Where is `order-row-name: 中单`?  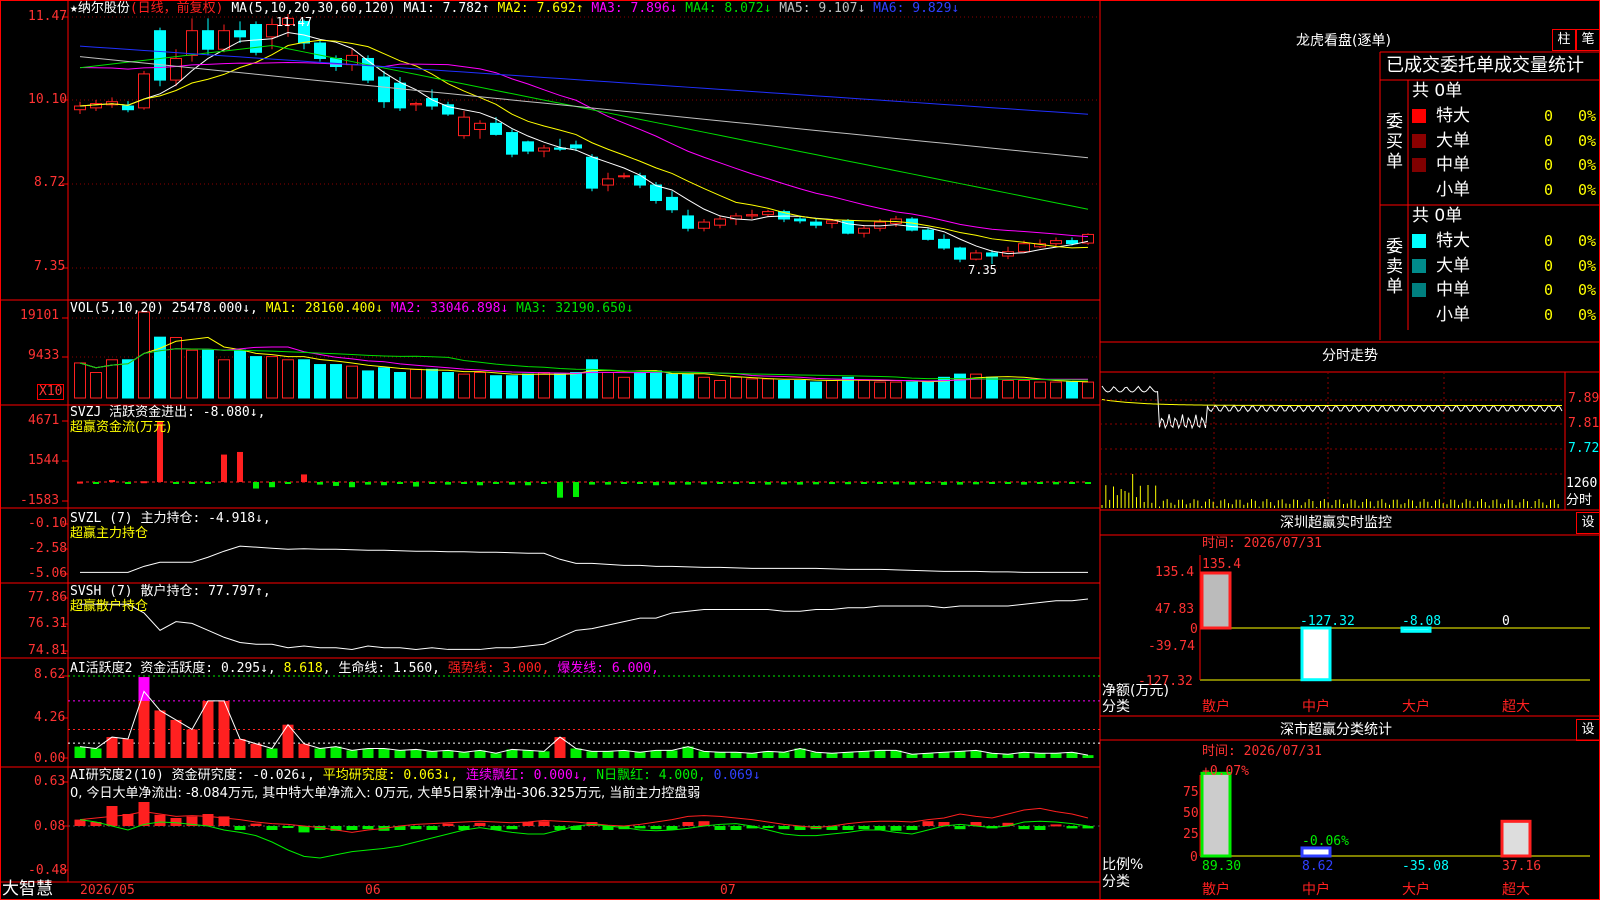 order-row-name: 中单 is located at coordinates (1453, 290).